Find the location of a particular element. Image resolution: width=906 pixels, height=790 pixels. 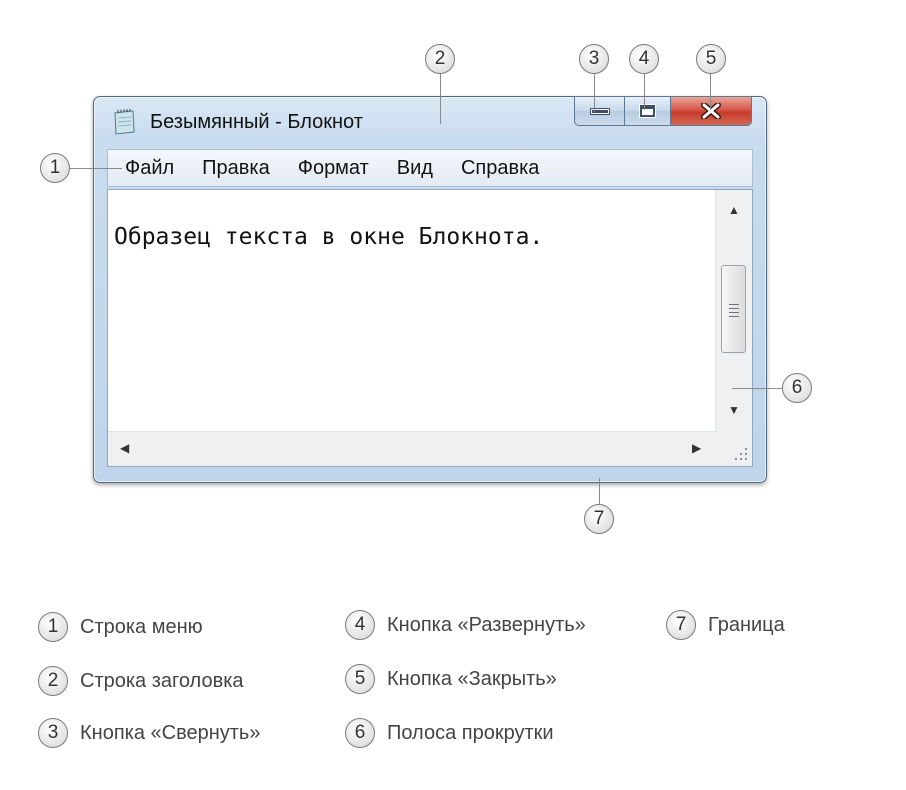

document-text: Образец текста в окне Блокнота. is located at coordinates (328, 237).